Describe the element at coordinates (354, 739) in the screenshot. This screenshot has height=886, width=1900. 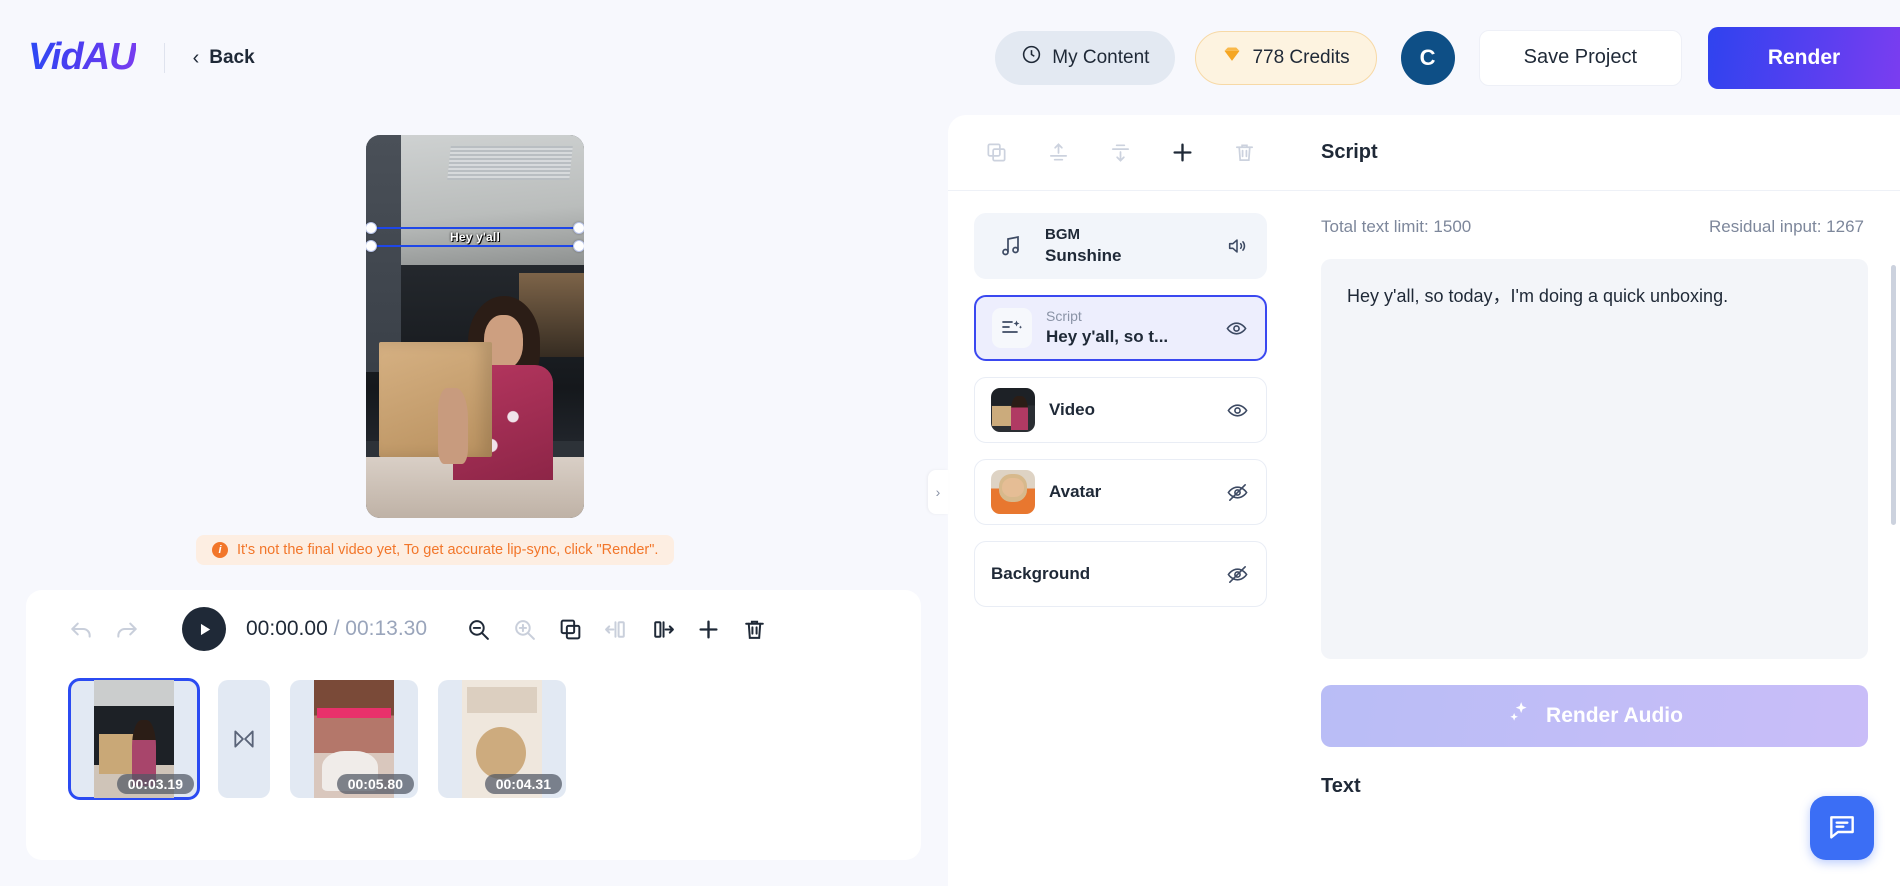
I see `timeline-clip: 00:05.80` at that location.